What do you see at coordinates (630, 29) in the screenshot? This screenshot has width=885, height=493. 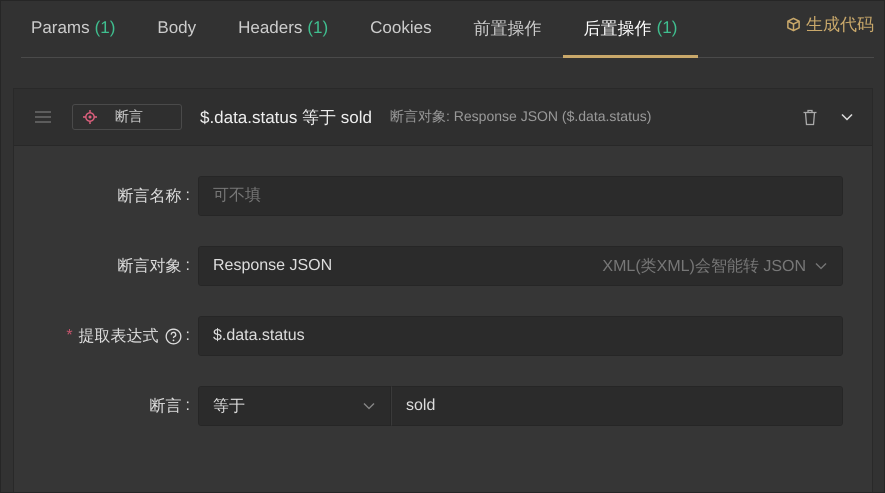 I see `tab: 后置操作 (1)` at bounding box center [630, 29].